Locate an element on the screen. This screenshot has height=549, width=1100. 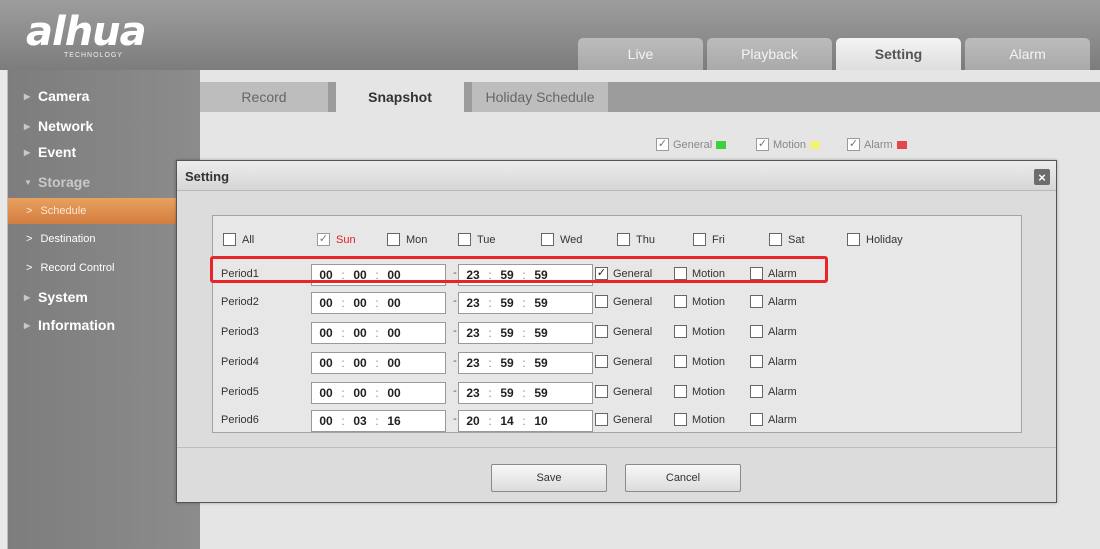
legend-alarm-checkbox: ✓ is located at coordinates (853, 144).